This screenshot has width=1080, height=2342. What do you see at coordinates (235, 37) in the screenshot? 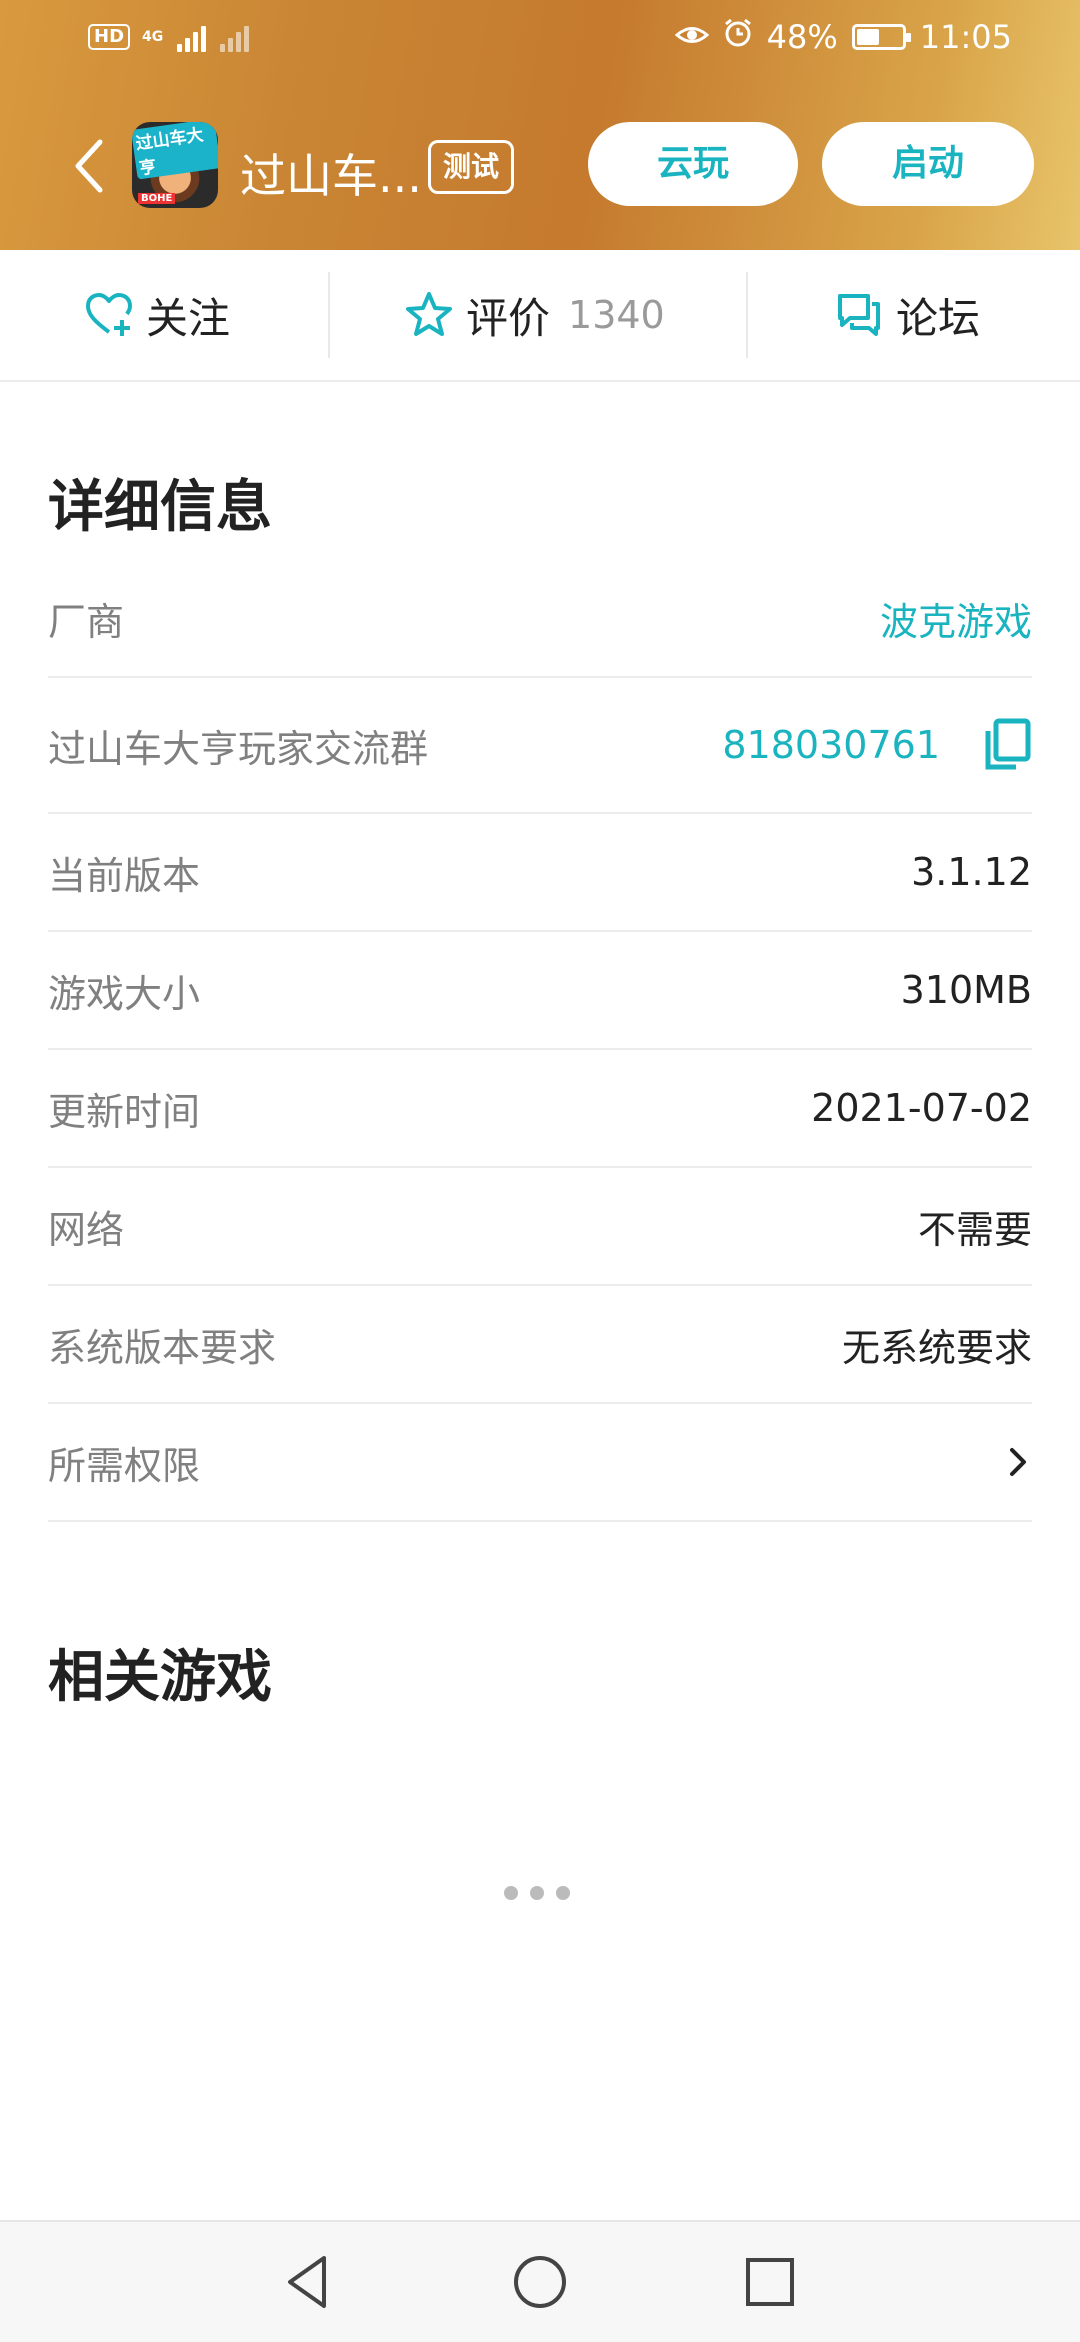
I see `signal-2-icon` at bounding box center [235, 37].